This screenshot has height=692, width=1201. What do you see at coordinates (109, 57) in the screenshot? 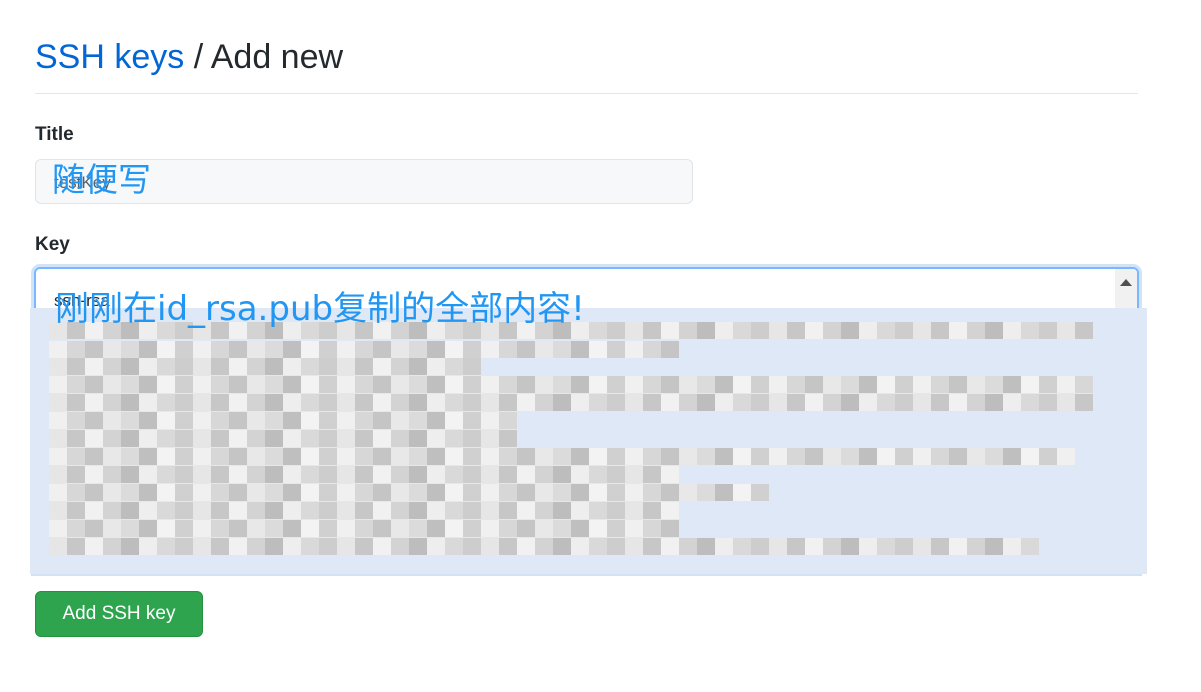
I see `ssh-keys-link: SSH keys` at bounding box center [109, 57].